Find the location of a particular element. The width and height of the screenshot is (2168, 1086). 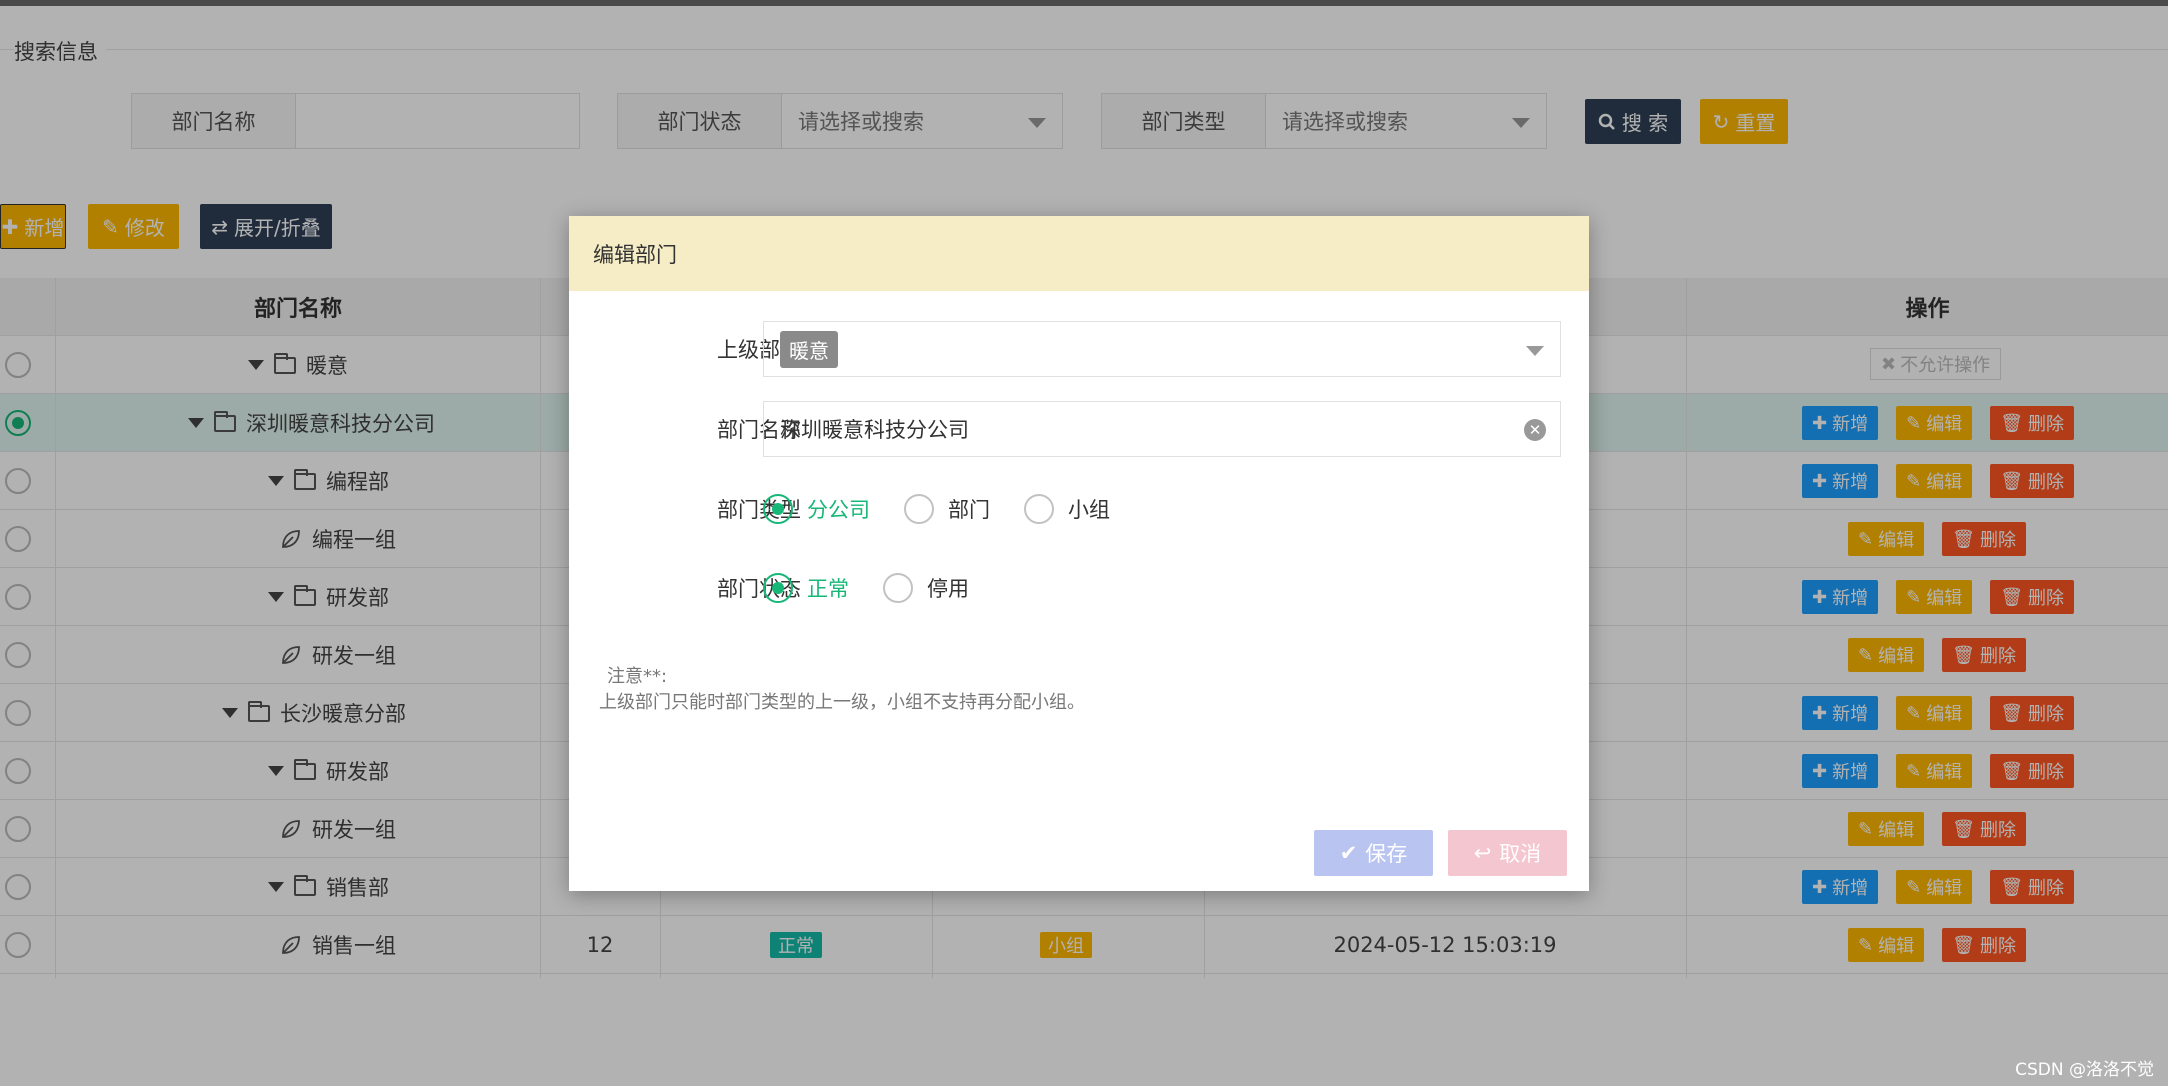

note-title: 注意**: is located at coordinates (637, 676).